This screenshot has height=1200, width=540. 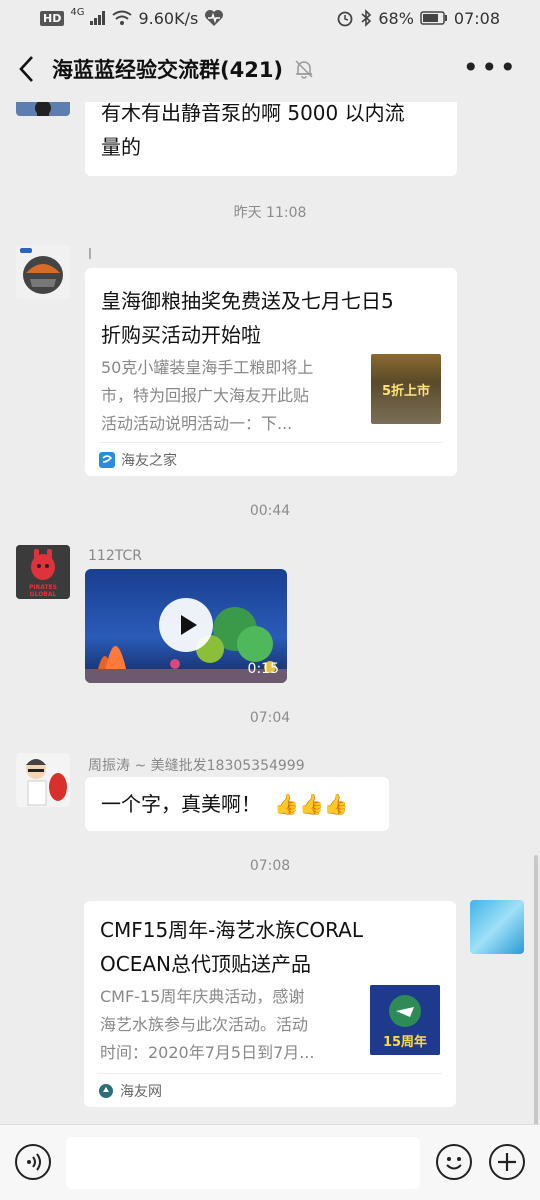 I want to click on timestamp: 昨天 11:08, so click(x=270, y=213).